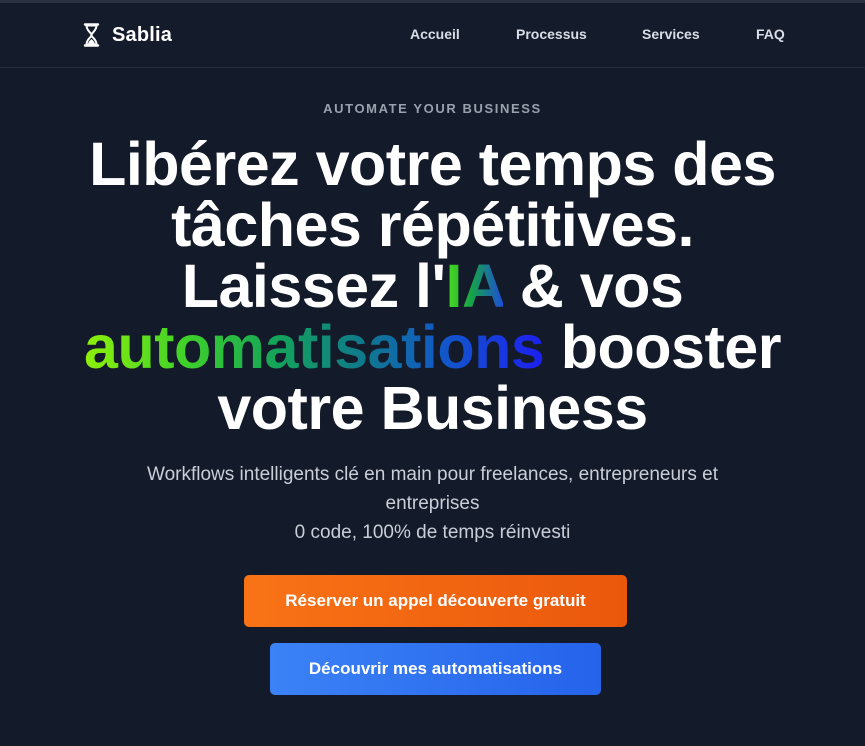  What do you see at coordinates (593, 286) in the screenshot?
I see `headline-text: & vos` at bounding box center [593, 286].